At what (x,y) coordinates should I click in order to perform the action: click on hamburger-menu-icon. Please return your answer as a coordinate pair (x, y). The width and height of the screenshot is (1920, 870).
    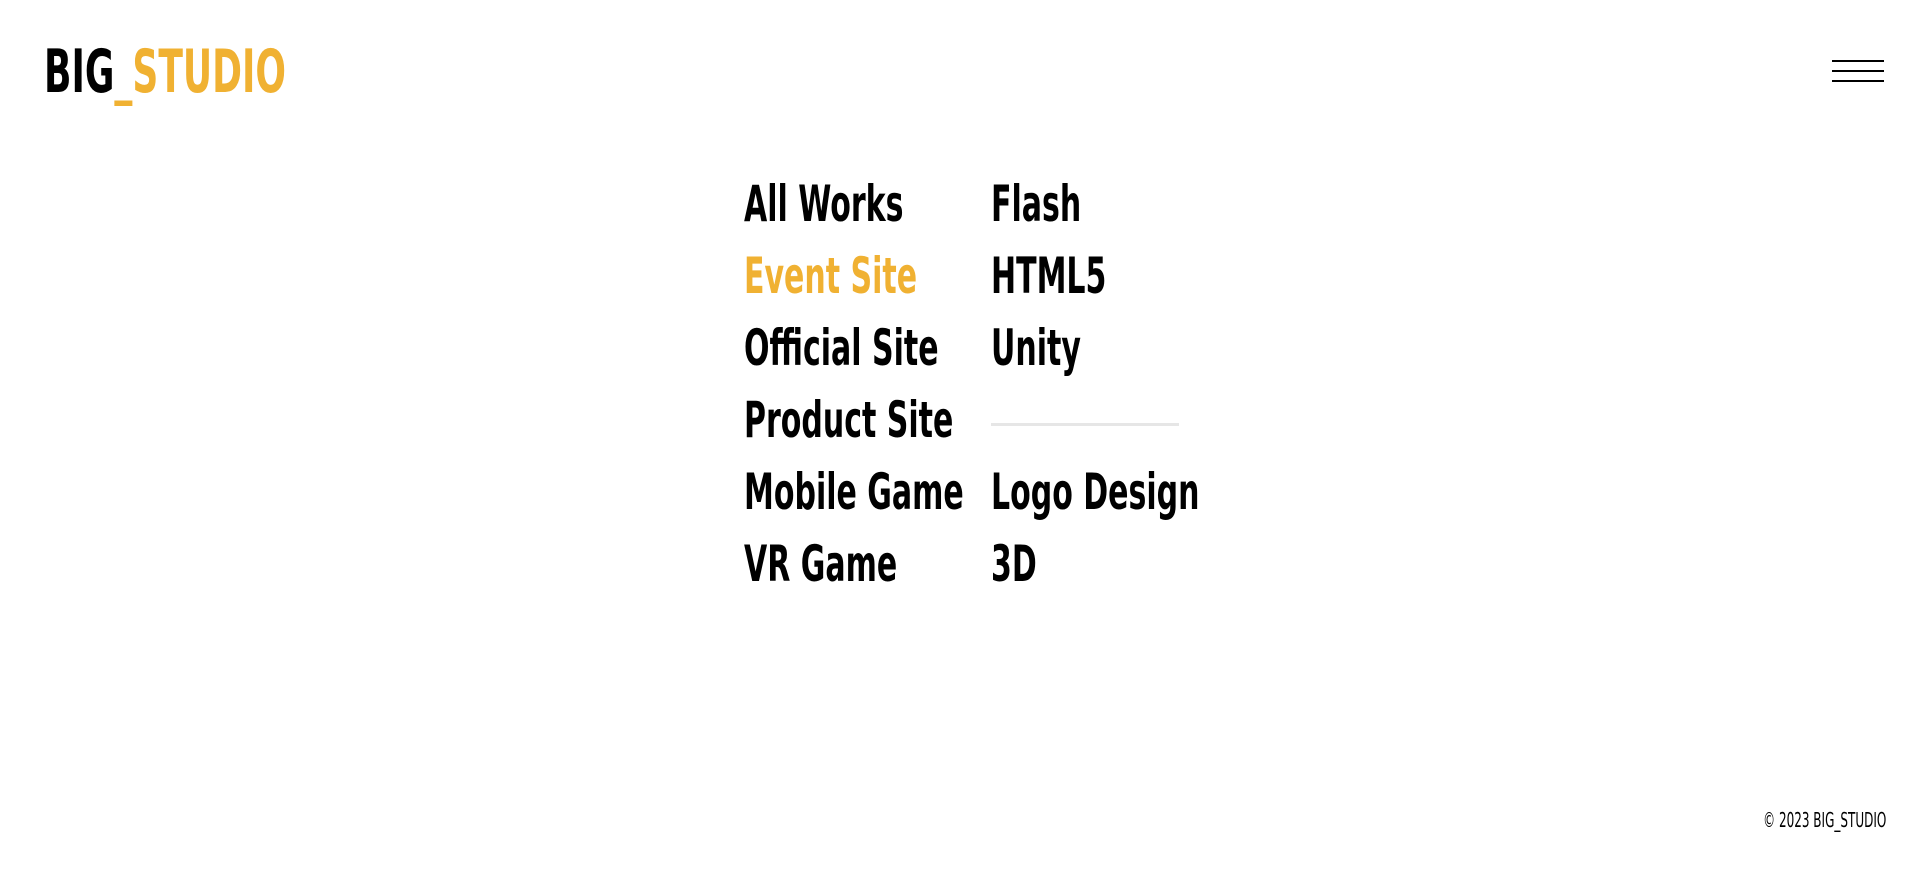
    Looking at the image, I should click on (1858, 71).